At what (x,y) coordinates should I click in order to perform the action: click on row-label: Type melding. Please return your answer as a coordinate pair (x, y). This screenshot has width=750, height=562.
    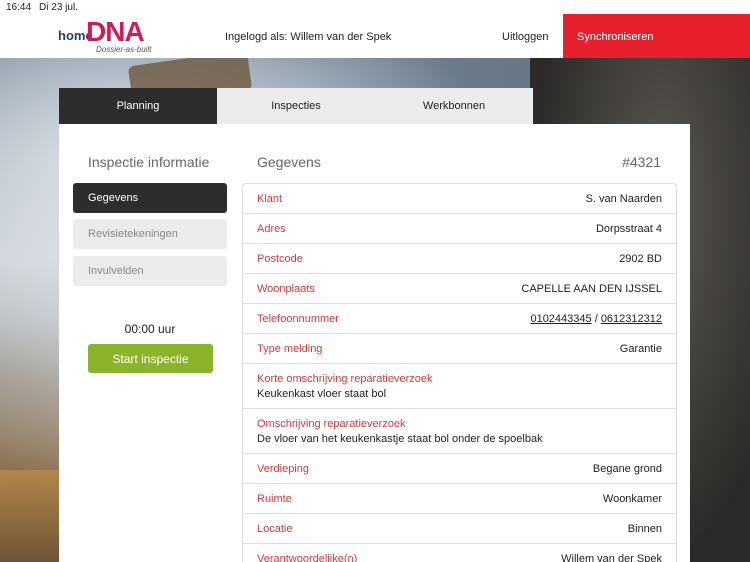
    Looking at the image, I should click on (290, 348).